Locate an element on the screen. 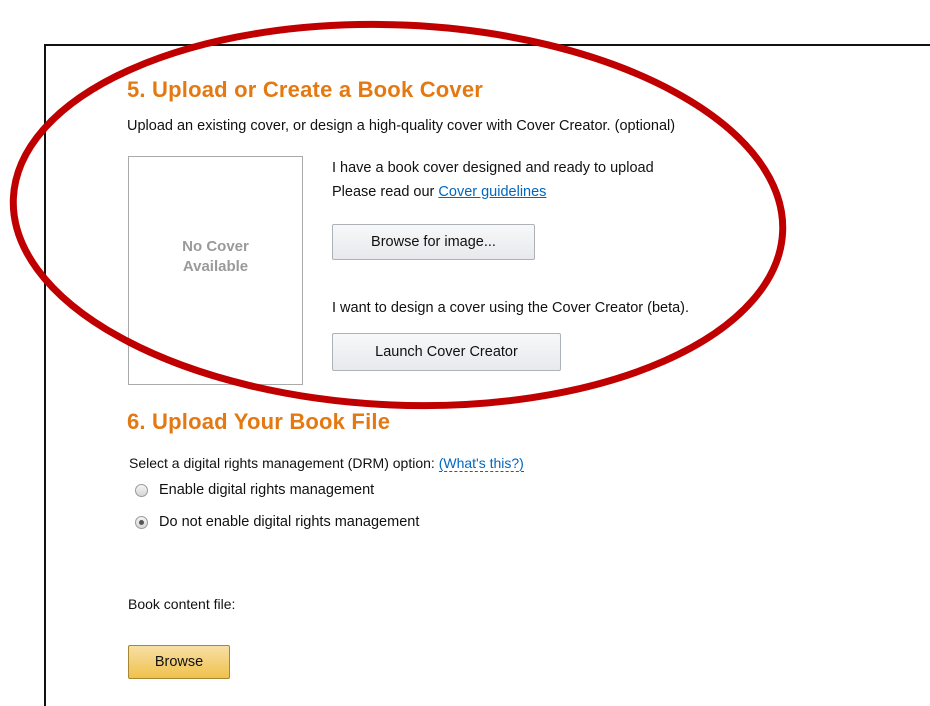 This screenshot has width=930, height=706. no-cover-line2: Available is located at coordinates (215, 266).